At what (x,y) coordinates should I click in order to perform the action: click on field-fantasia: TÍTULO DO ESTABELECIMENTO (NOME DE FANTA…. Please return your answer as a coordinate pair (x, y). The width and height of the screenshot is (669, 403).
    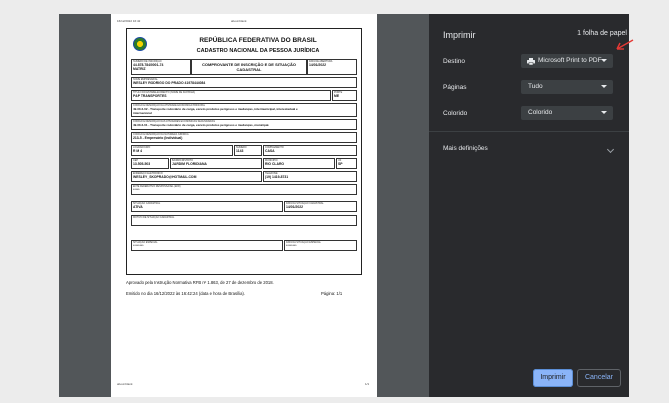
    Looking at the image, I should click on (231, 95).